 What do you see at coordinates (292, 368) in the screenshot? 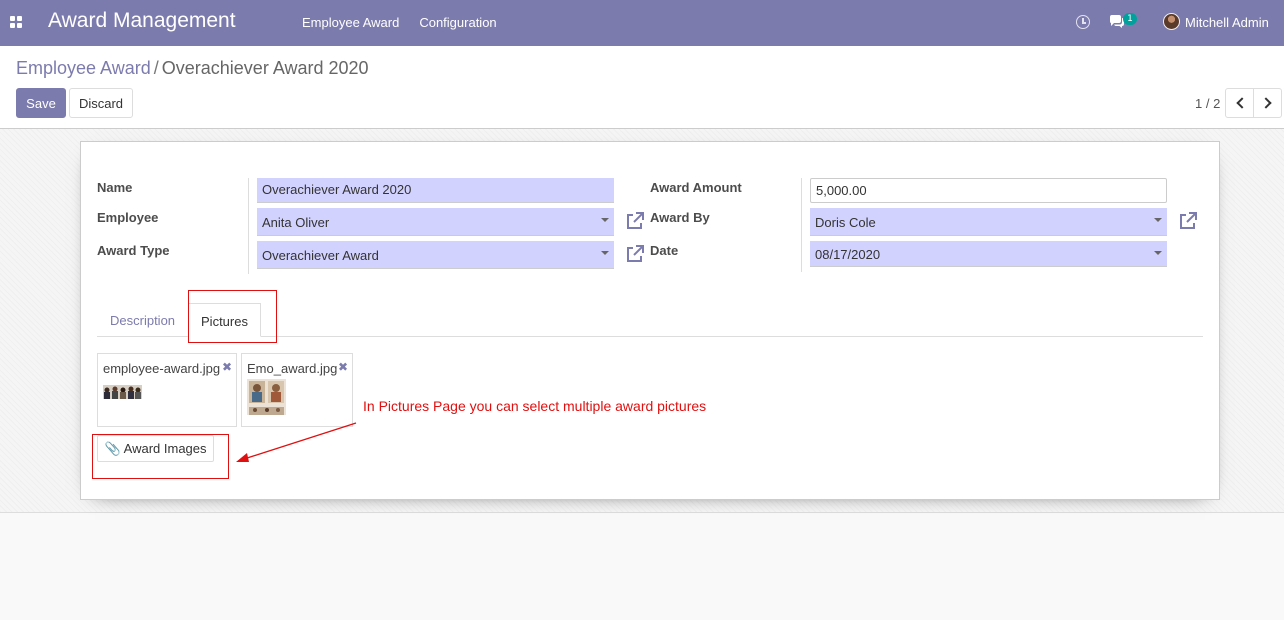
I see `attachment-name: Emo_award.jpg` at bounding box center [292, 368].